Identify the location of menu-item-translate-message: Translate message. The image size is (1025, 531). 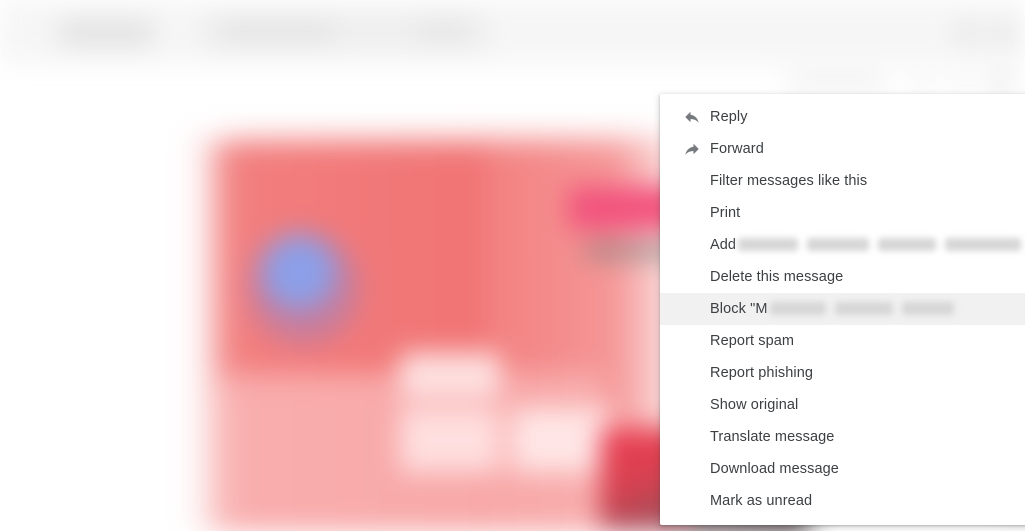
(842, 437).